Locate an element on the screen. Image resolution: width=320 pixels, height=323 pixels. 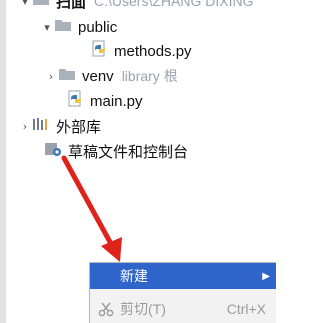
tree-item-methods-py: methods.py is located at coordinates (142, 51).